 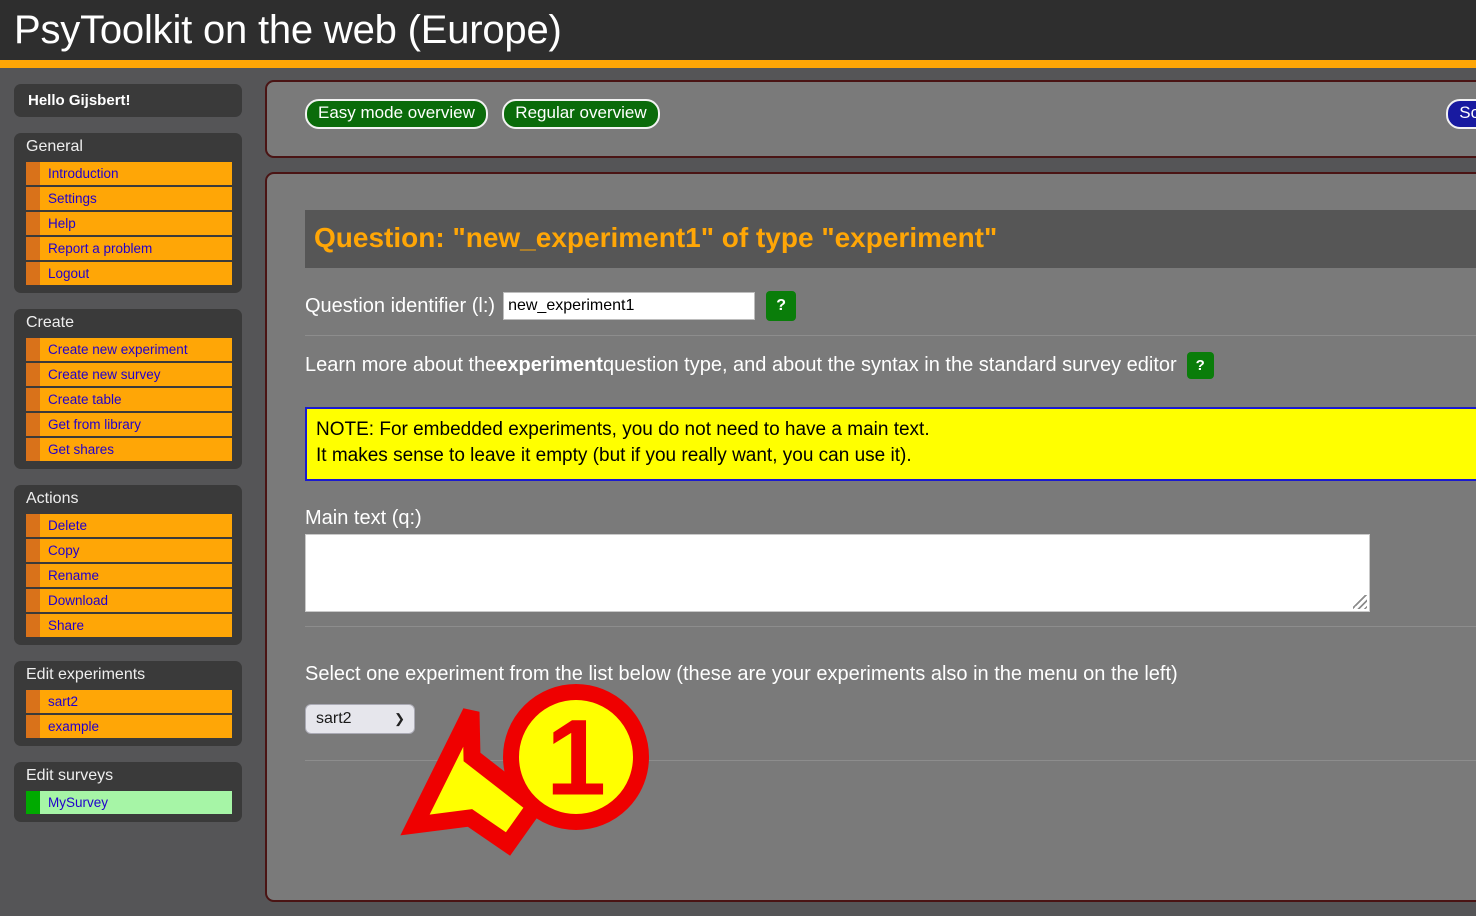 I want to click on greeting-panel: Hello Gijsbert!, so click(x=128, y=100).